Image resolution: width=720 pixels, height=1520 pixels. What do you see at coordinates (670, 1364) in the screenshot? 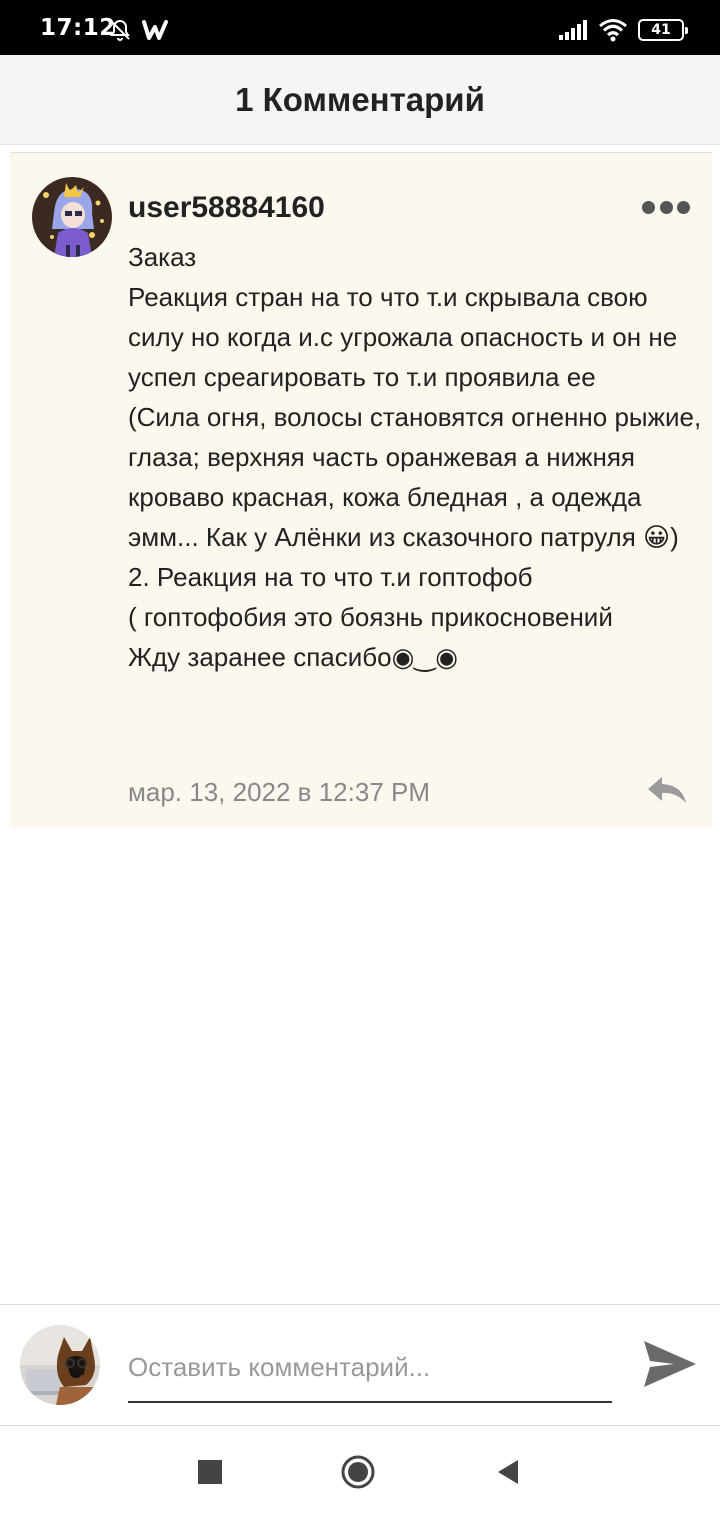
I see `send-icon` at bounding box center [670, 1364].